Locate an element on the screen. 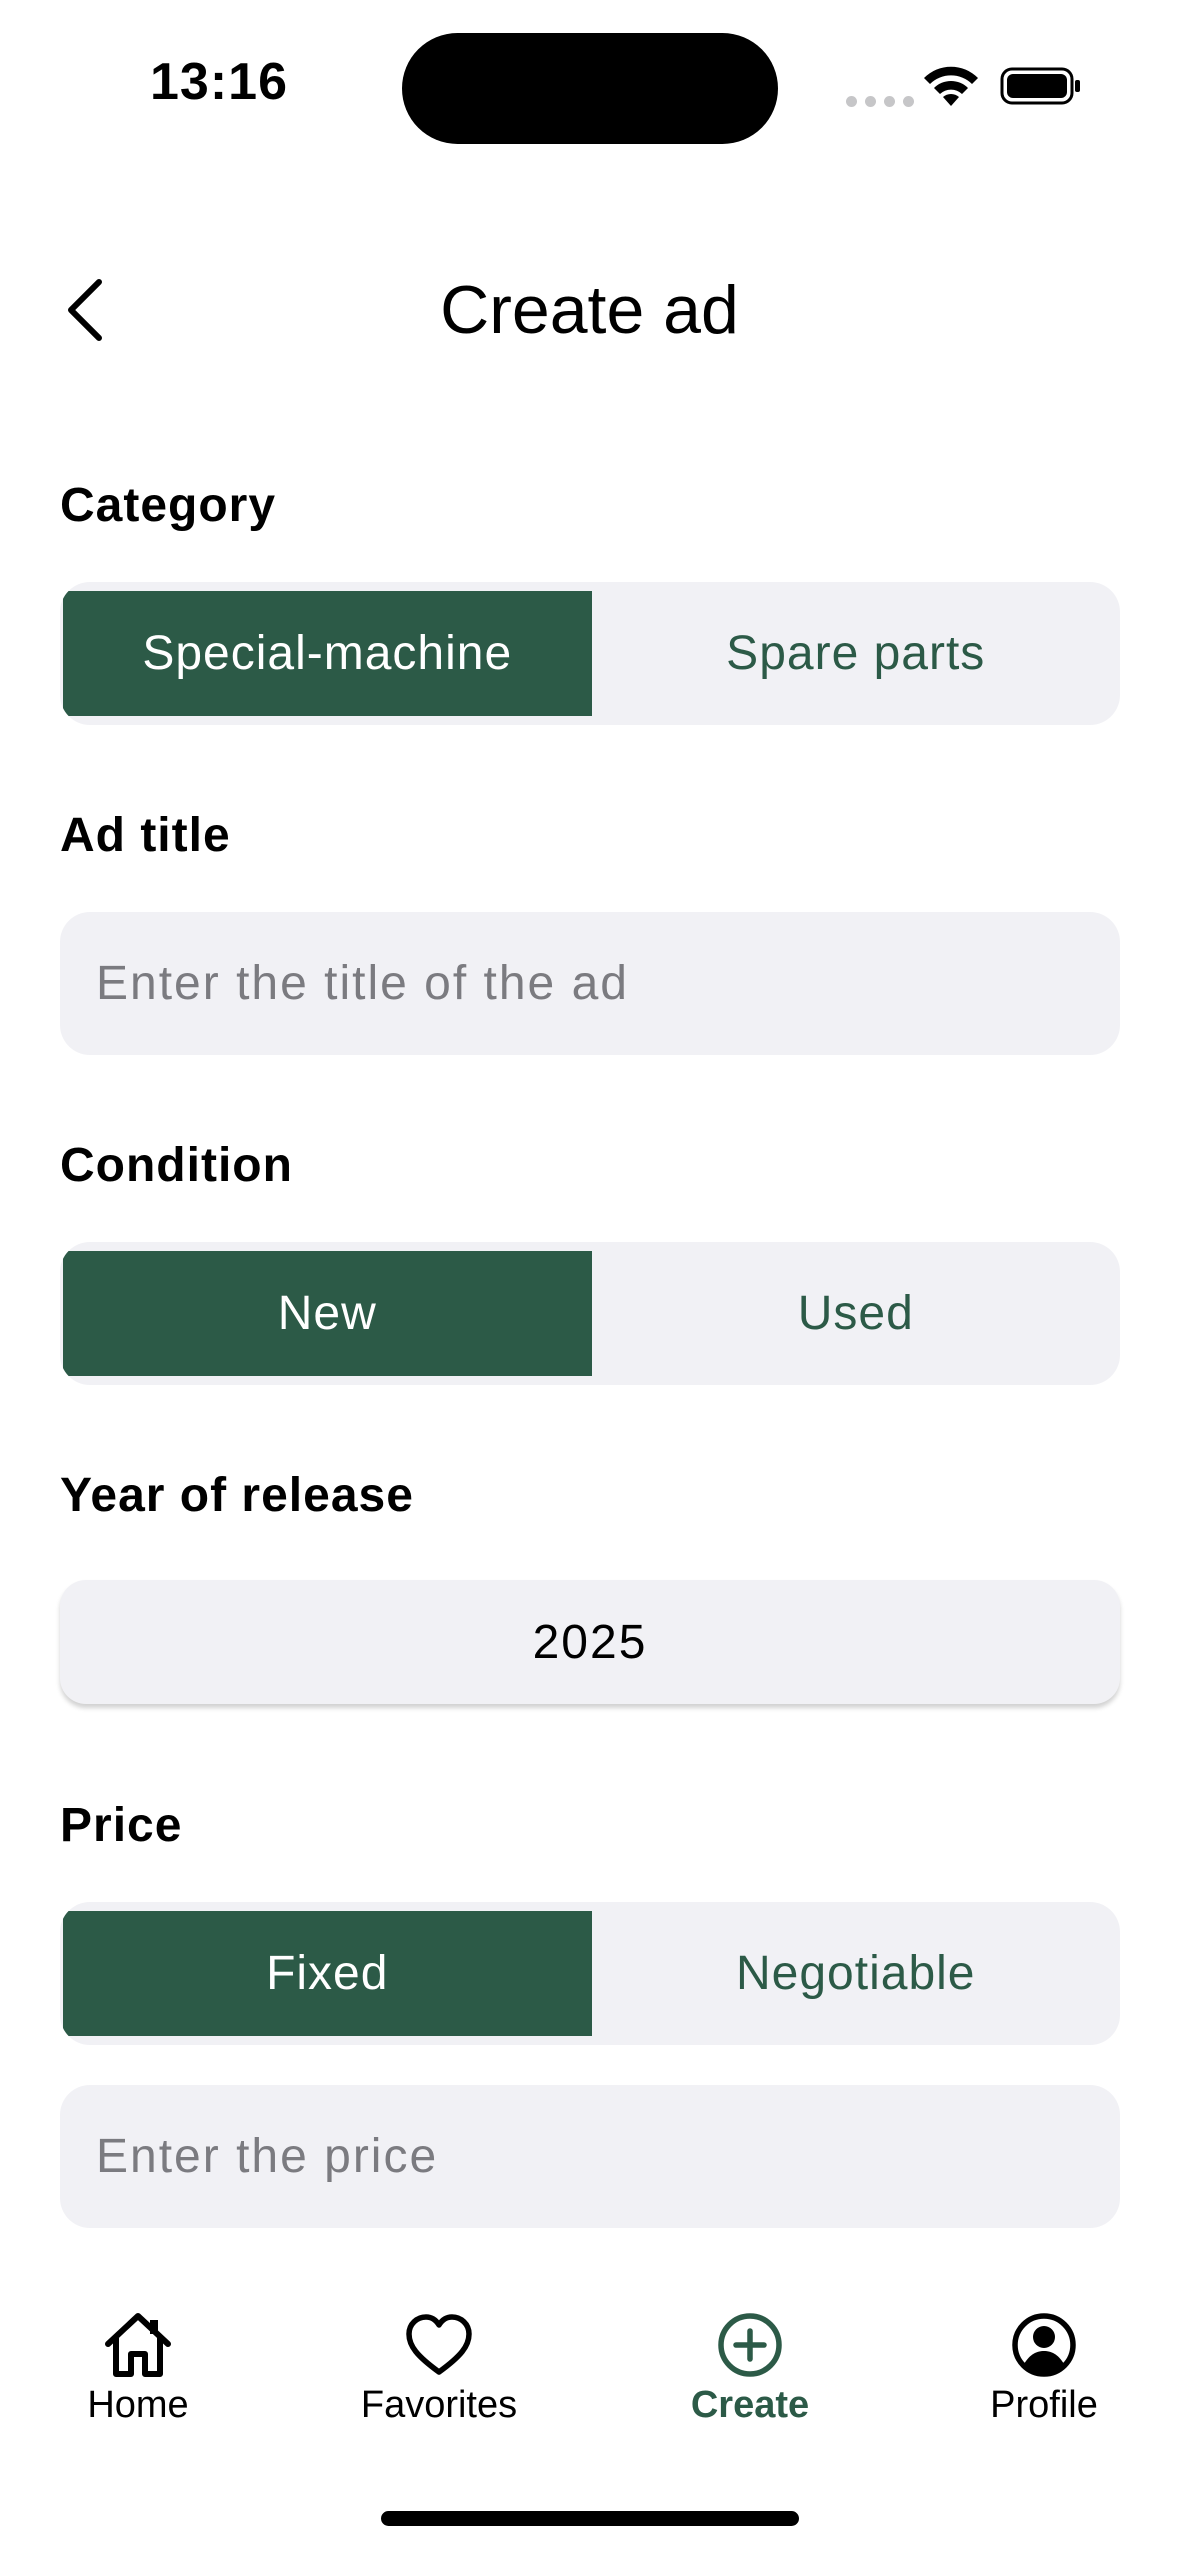 The width and height of the screenshot is (1179, 2556). plus-circle-icon is located at coordinates (750, 2345).